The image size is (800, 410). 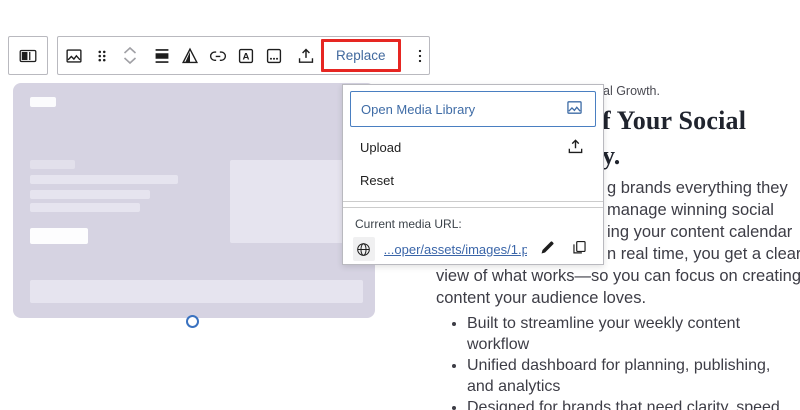 I want to click on annotation-highlight-box: Replace, so click(x=361, y=55).